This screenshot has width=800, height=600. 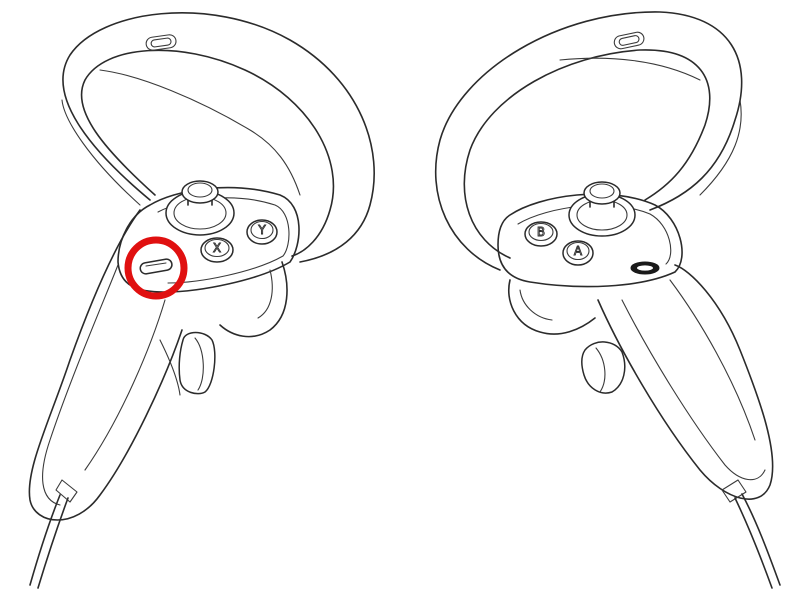 What do you see at coordinates (645, 268) in the screenshot?
I see `home-button` at bounding box center [645, 268].